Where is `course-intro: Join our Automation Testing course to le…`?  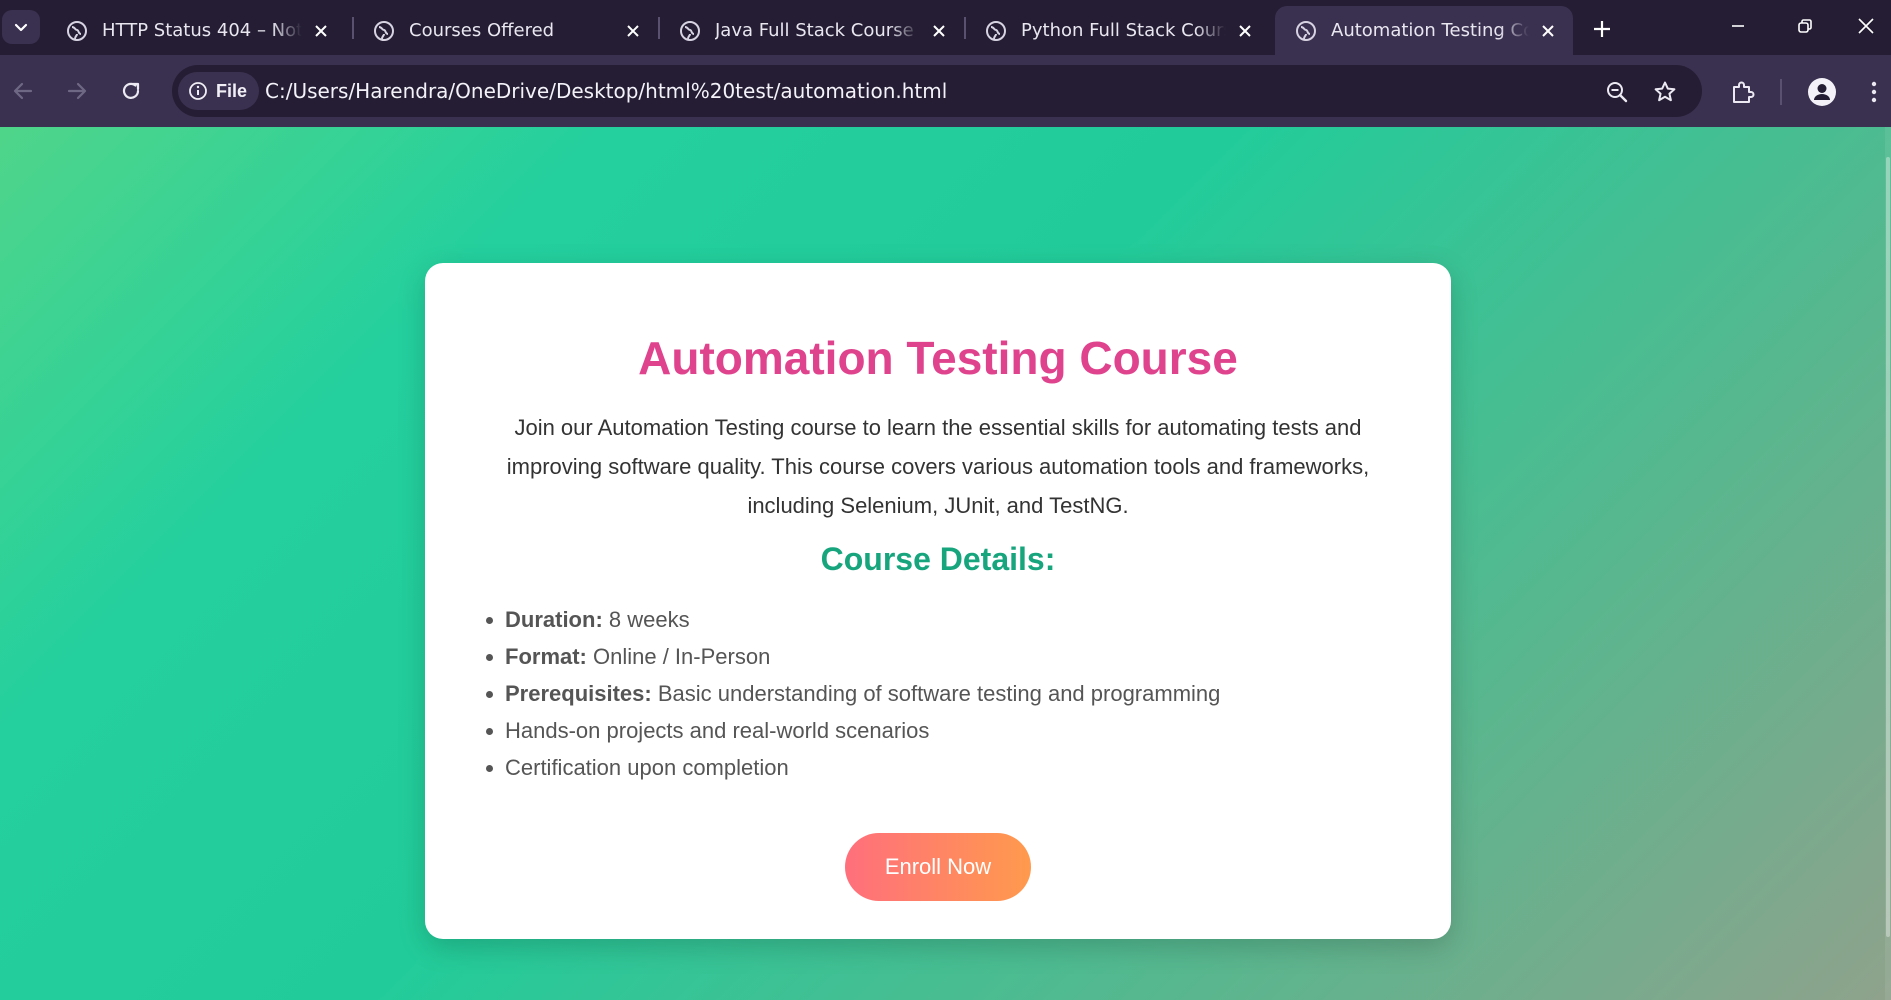 course-intro: Join our Automation Testing course to le… is located at coordinates (938, 466).